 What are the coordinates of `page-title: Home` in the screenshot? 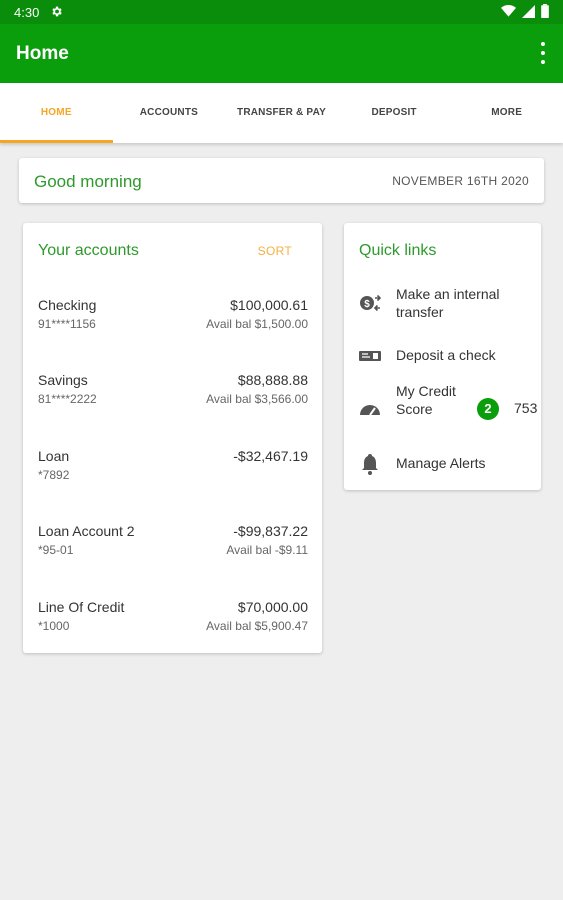 It's located at (42, 53).